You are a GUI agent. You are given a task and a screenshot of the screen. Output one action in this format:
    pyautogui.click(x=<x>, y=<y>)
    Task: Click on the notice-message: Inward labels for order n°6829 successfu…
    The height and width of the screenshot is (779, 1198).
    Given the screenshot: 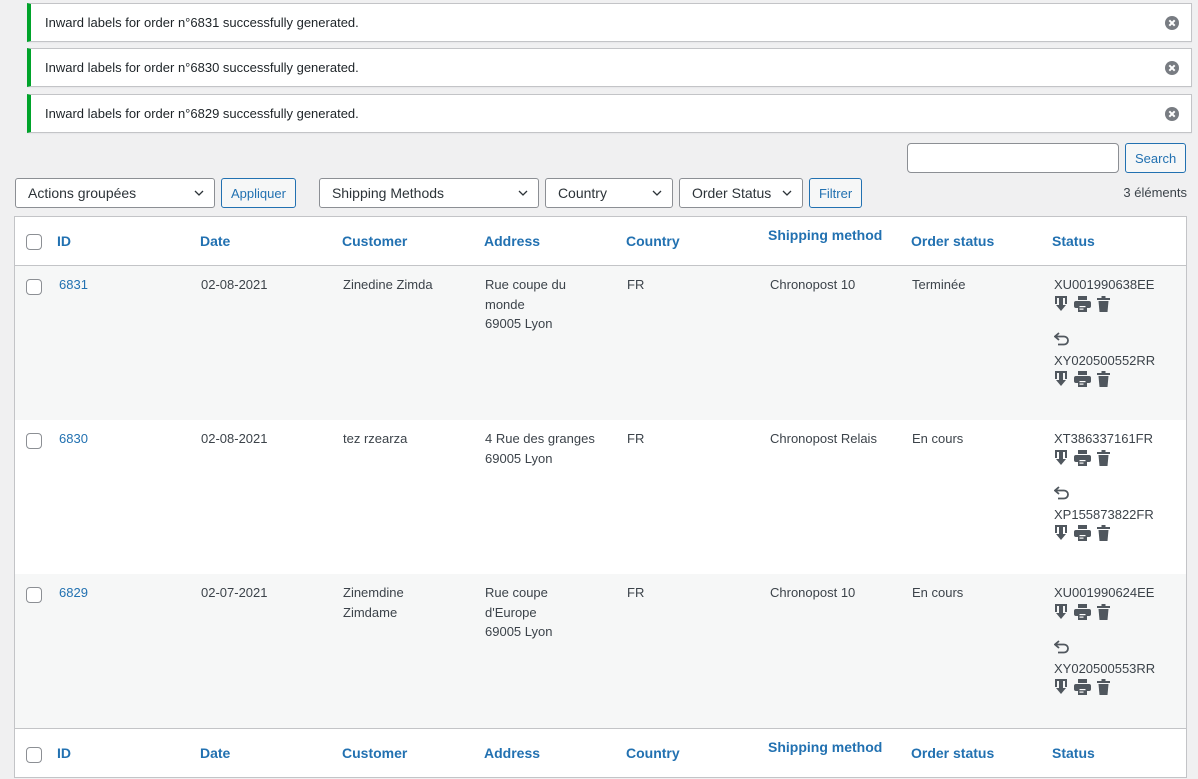 What is the action you would take?
    pyautogui.click(x=202, y=113)
    